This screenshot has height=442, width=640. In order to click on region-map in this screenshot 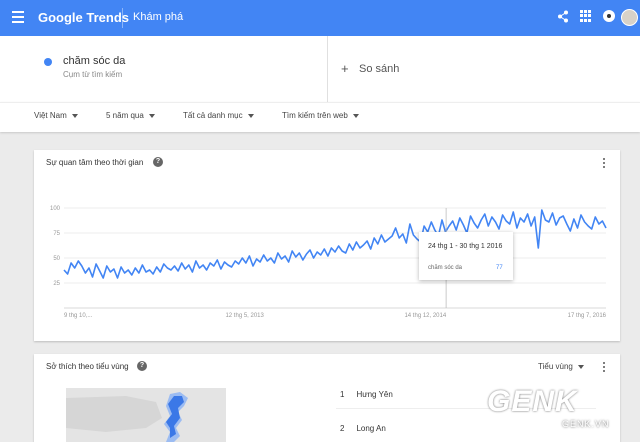, I will do `click(146, 415)`.